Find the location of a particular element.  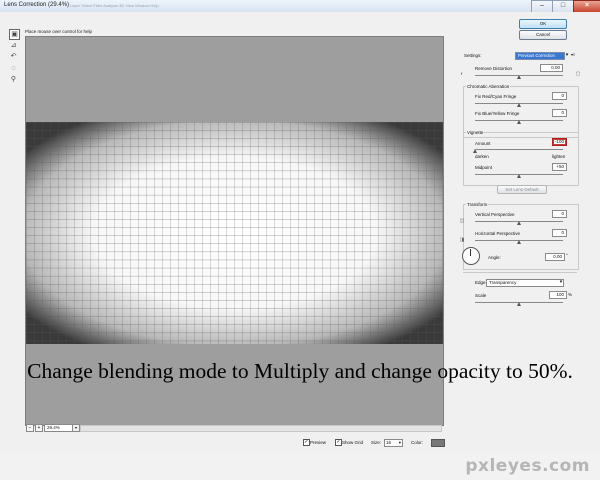

plus-icon: + is located at coordinates (39, 428).